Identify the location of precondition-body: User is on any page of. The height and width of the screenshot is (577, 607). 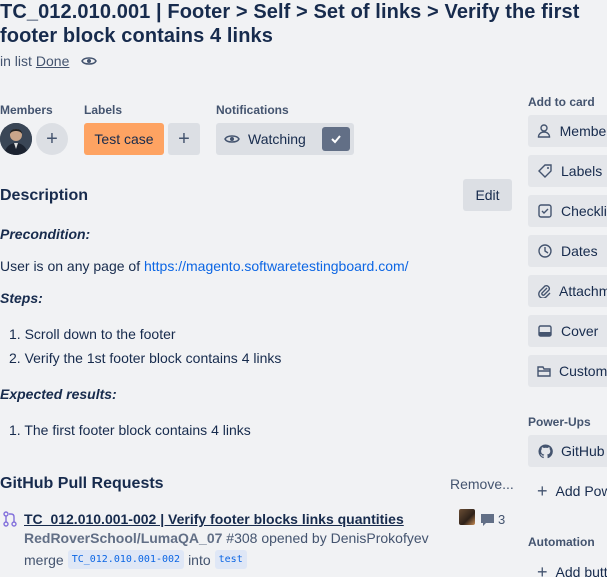
(72, 266).